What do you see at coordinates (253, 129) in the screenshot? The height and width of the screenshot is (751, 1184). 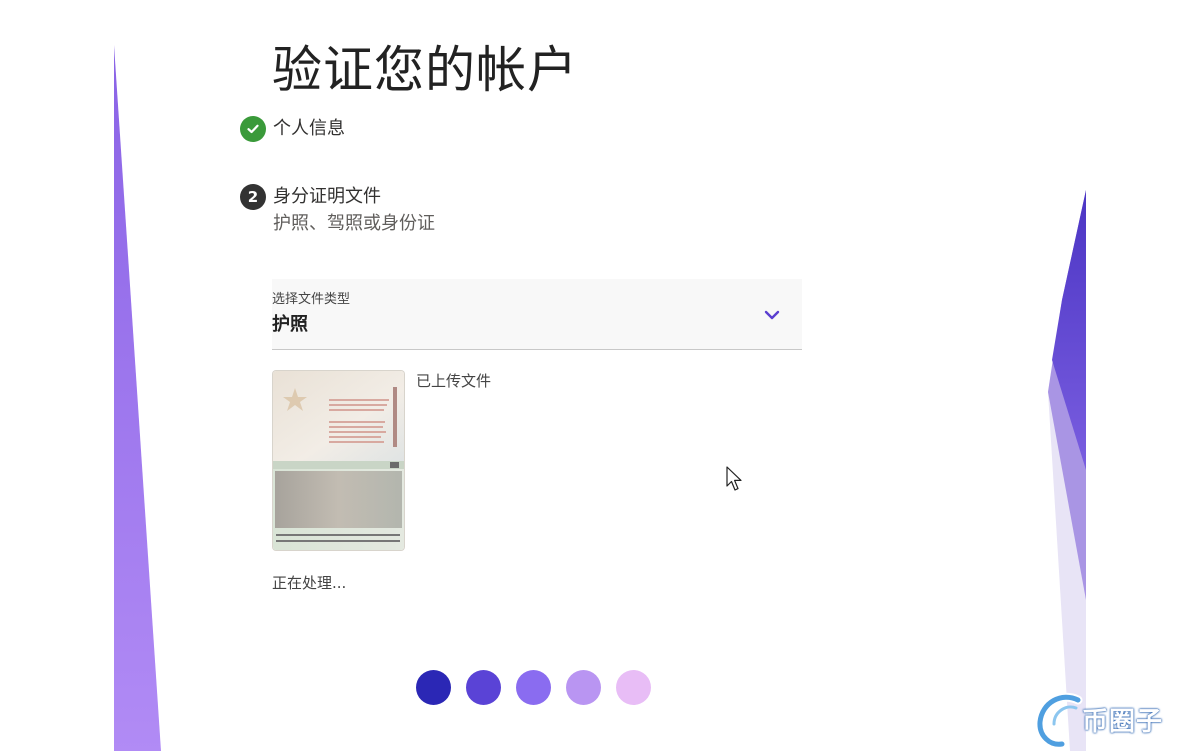 I see `check-icon` at bounding box center [253, 129].